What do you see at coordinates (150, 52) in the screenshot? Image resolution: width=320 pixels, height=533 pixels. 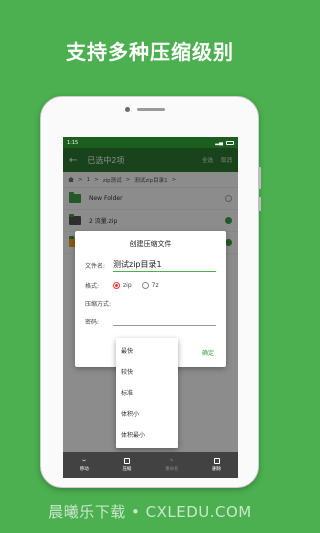 I see `headline: 支持多种压缩级别` at bounding box center [150, 52].